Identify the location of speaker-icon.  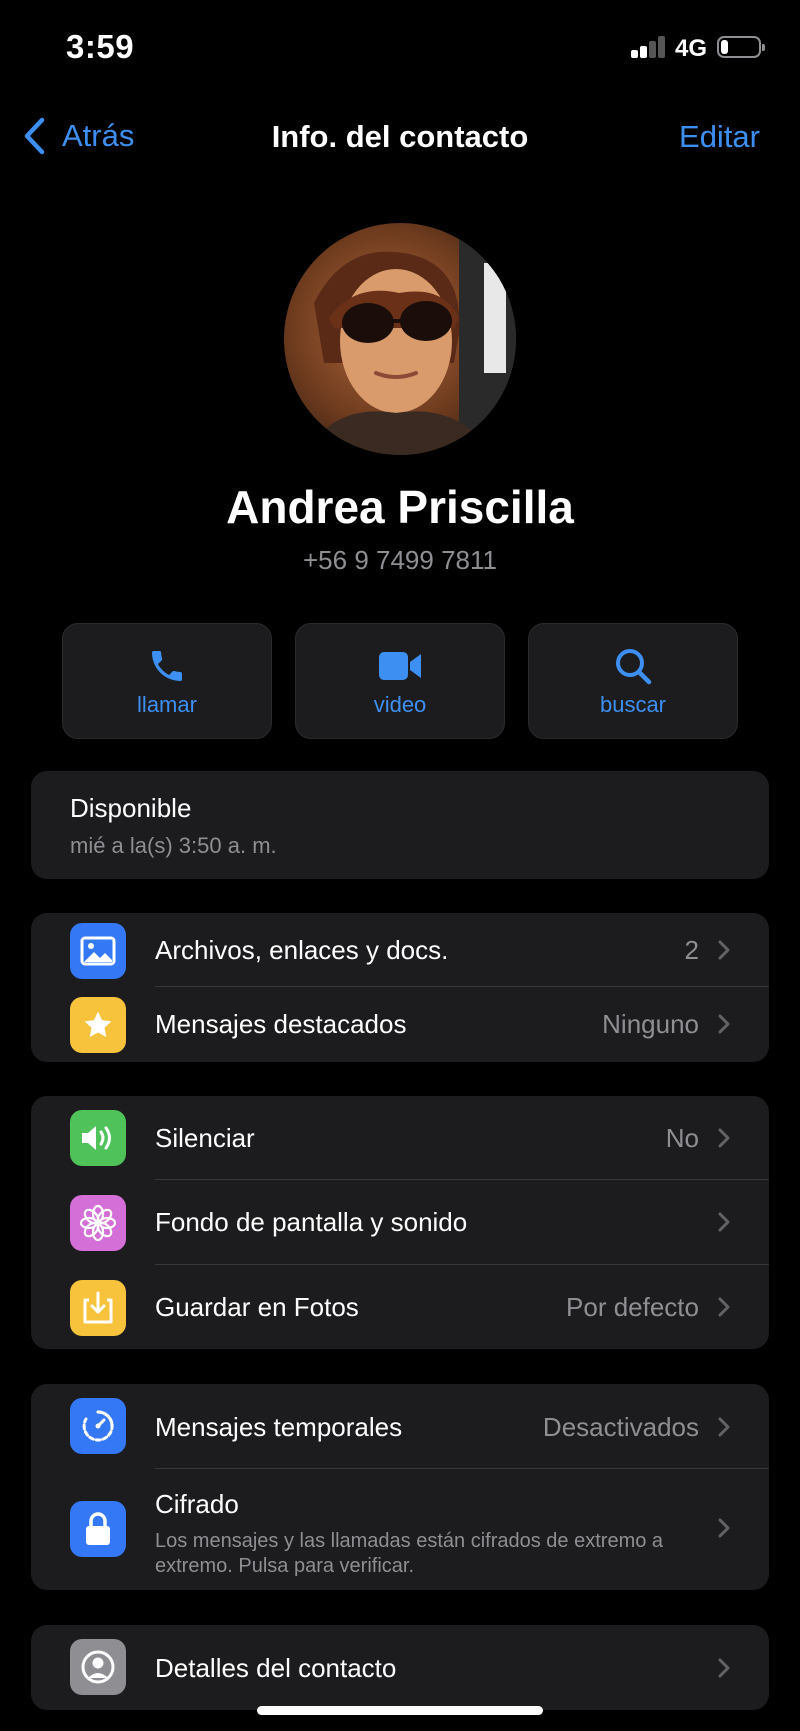
(98, 1138).